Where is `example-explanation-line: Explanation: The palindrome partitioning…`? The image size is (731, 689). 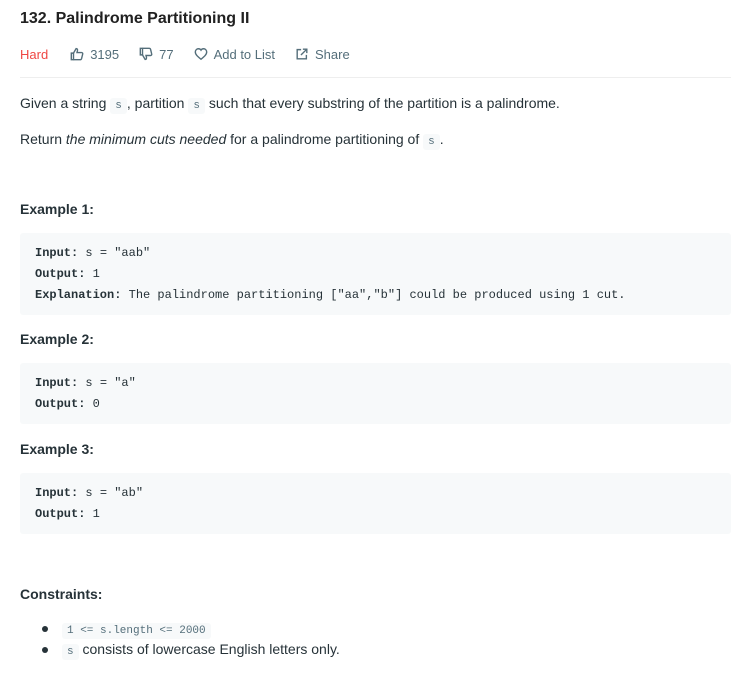 example-explanation-line: Explanation: The palindrome partitioning… is located at coordinates (375, 296).